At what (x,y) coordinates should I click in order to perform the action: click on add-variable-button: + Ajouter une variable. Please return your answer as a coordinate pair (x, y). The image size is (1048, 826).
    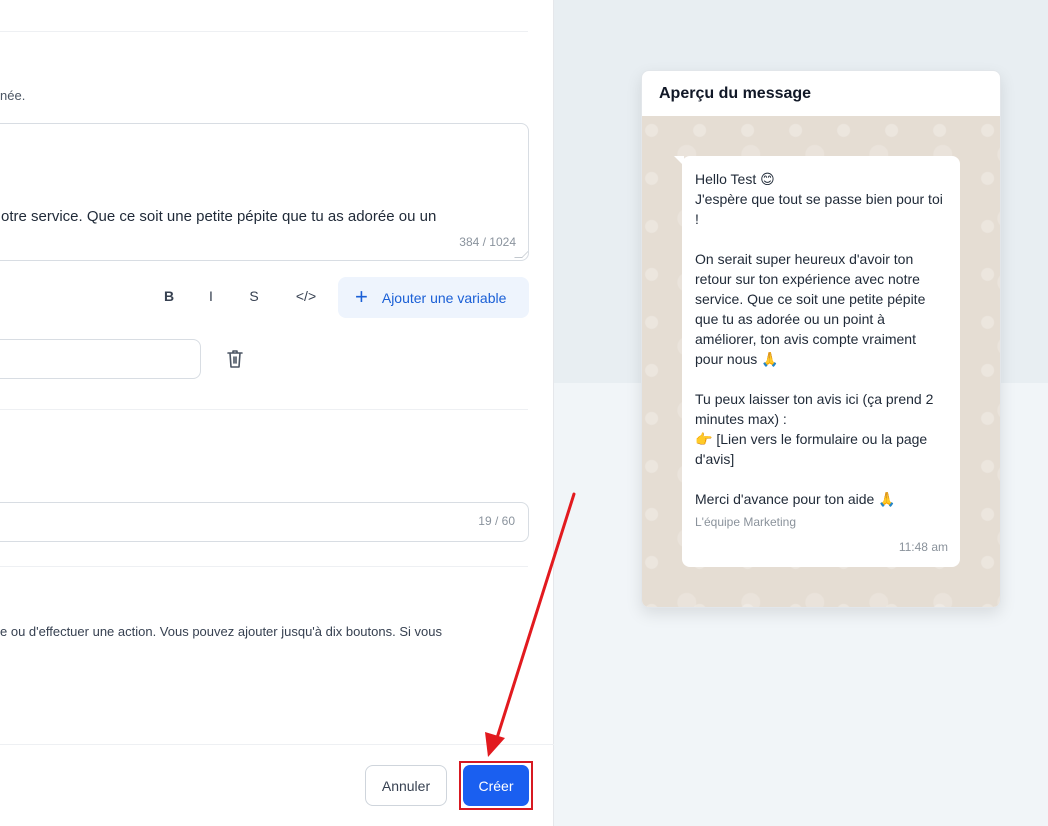
    Looking at the image, I should click on (433, 297).